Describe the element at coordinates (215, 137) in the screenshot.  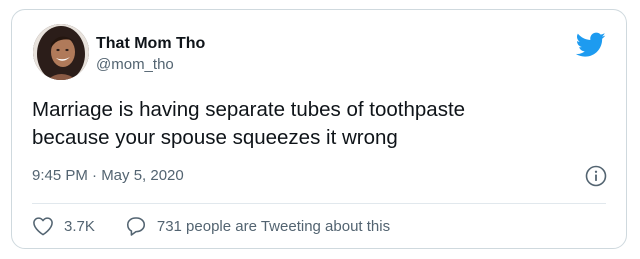
I see `tweet-text-line-2: because your spouse squeezes it wrong` at that location.